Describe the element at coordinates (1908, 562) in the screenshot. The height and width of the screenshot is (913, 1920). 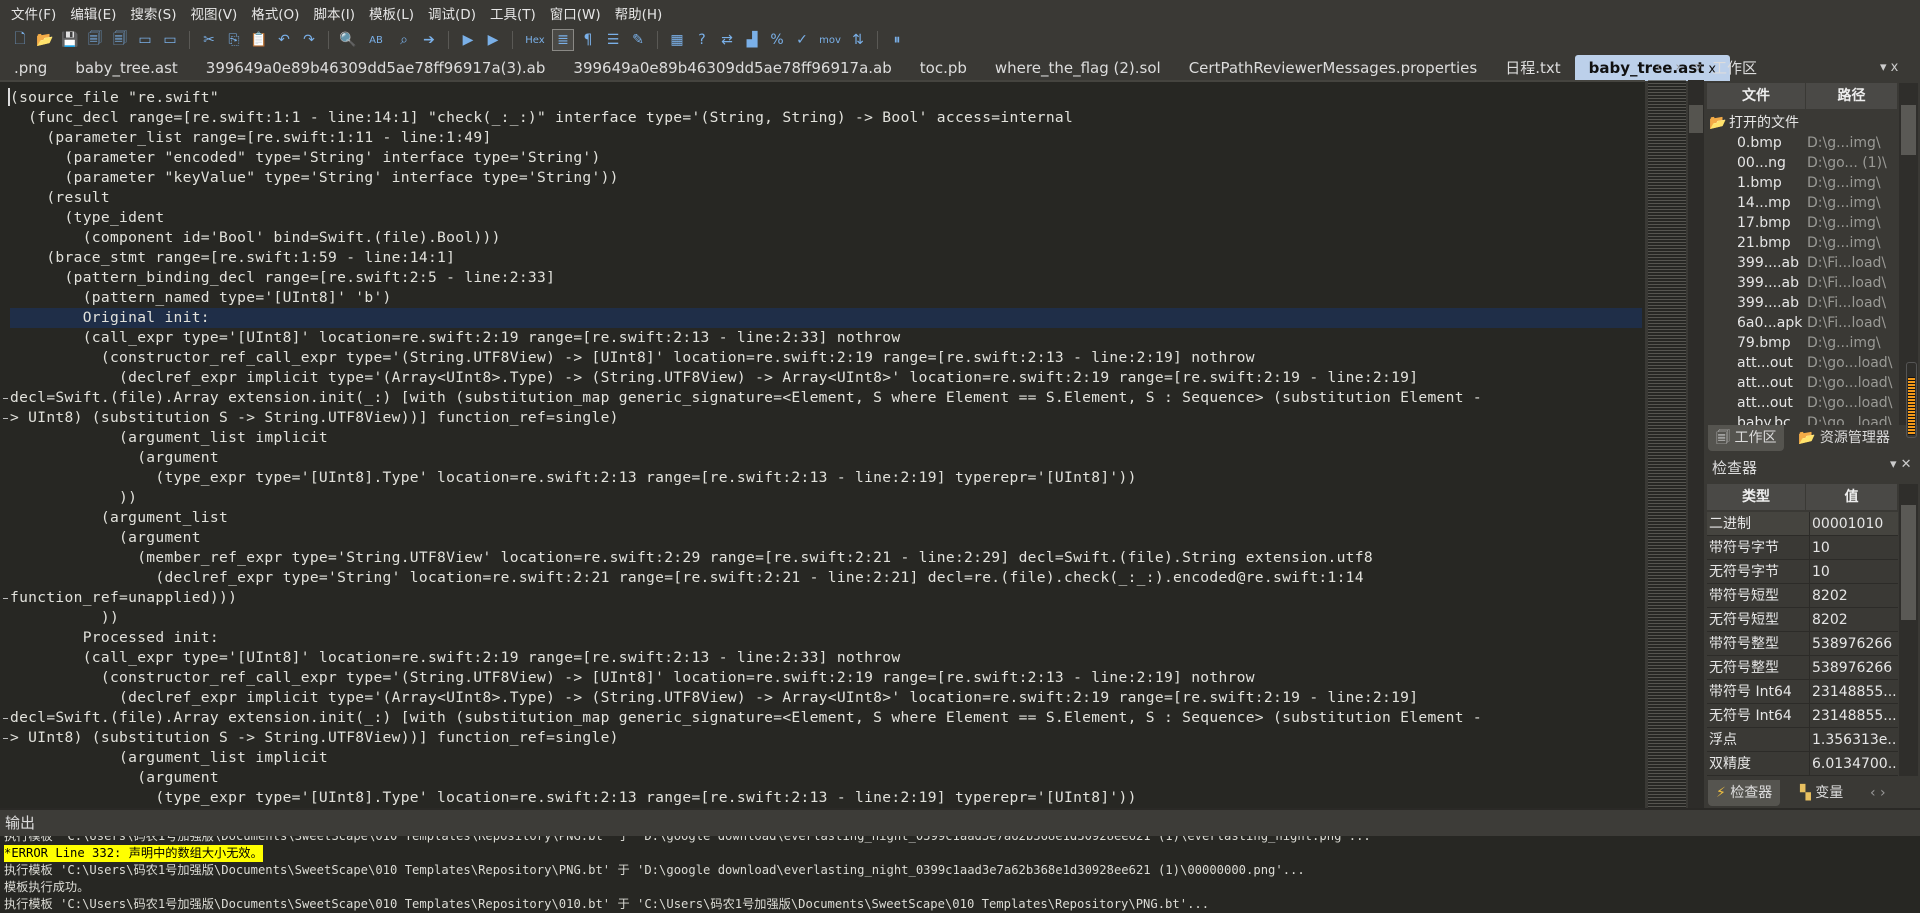
I see `inspector-scrollbar-thumb` at that location.